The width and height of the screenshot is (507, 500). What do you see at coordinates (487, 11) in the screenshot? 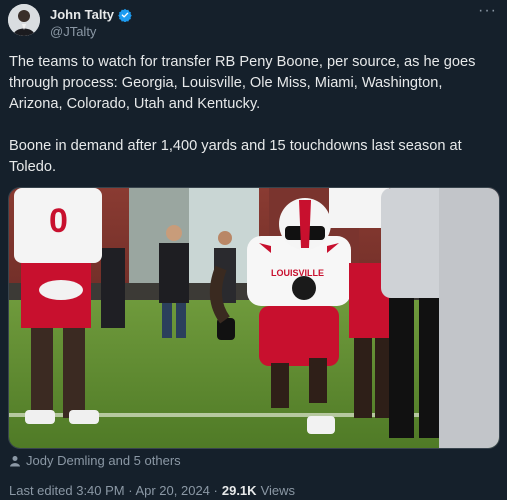
I see `more-options-icon: ···` at bounding box center [487, 11].